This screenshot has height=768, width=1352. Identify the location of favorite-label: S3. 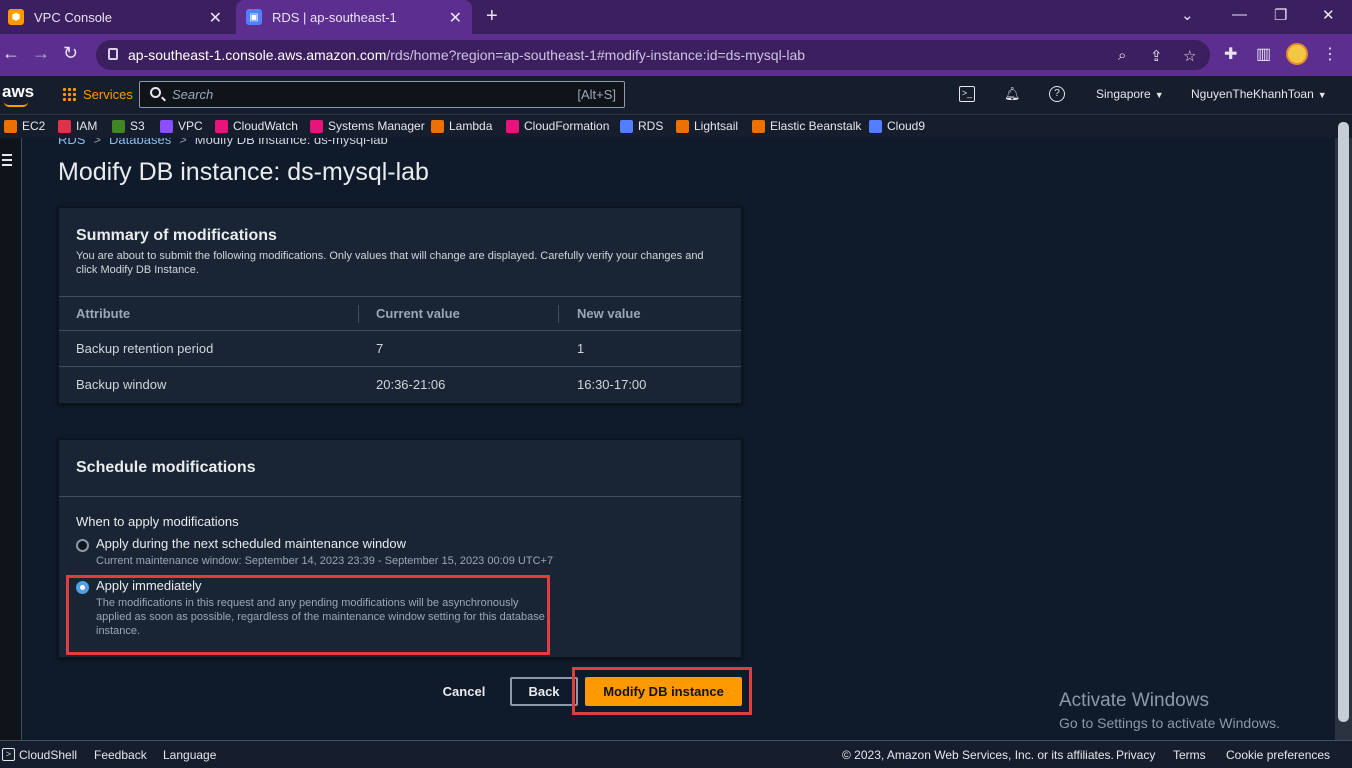
(137, 126).